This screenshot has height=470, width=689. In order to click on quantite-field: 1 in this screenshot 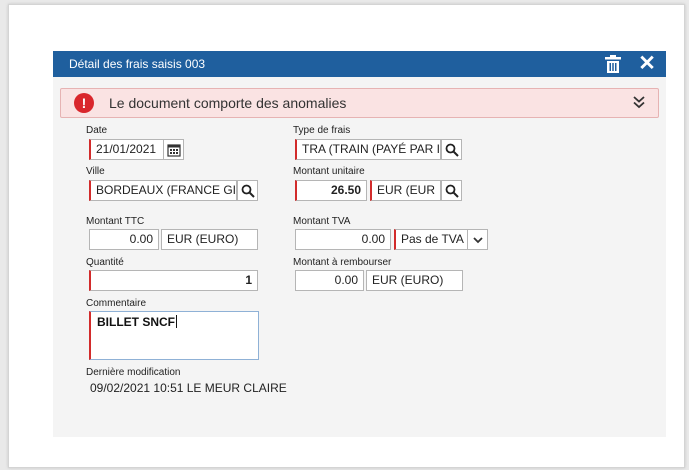, I will do `click(173, 280)`.